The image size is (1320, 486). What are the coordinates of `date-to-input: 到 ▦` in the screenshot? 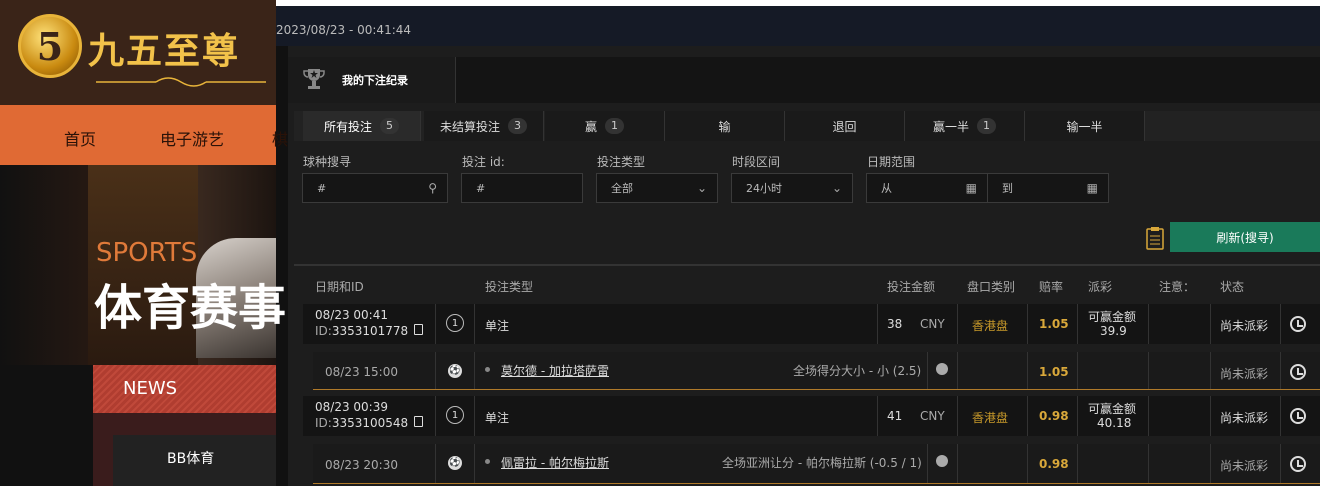 It's located at (1048, 188).